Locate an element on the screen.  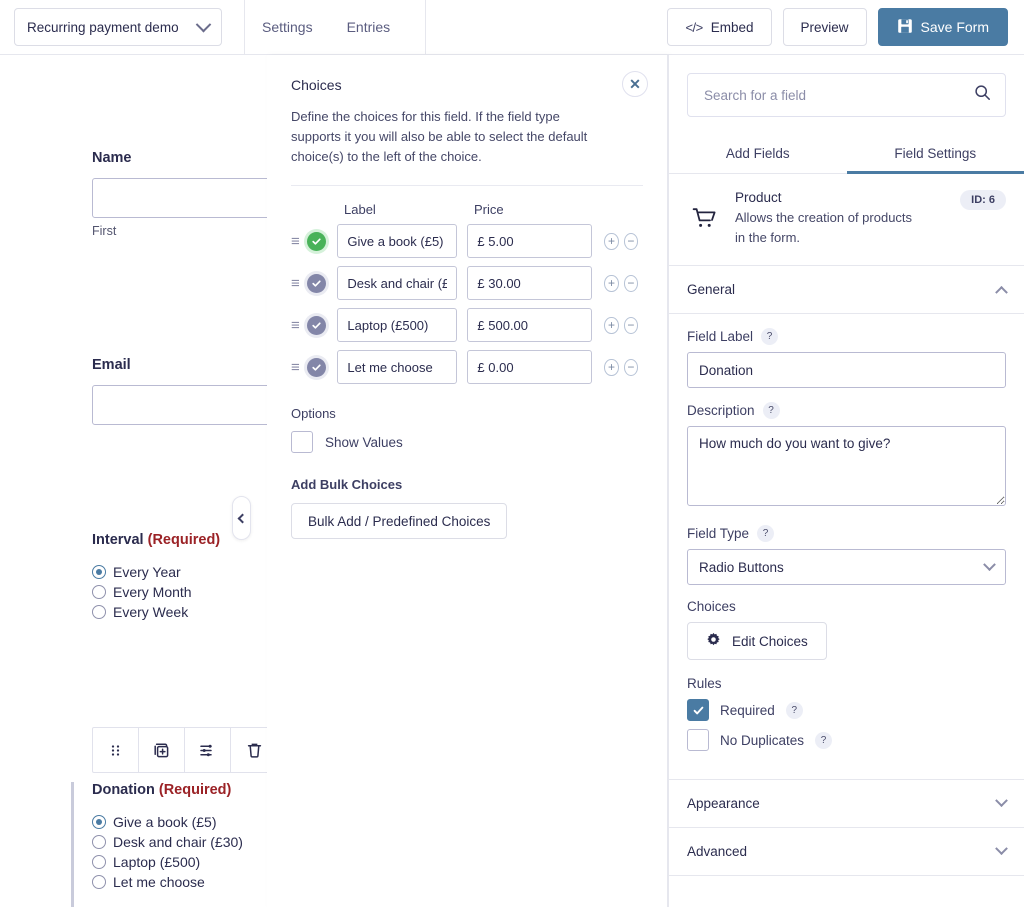
trash-icon is located at coordinates (249, 750).